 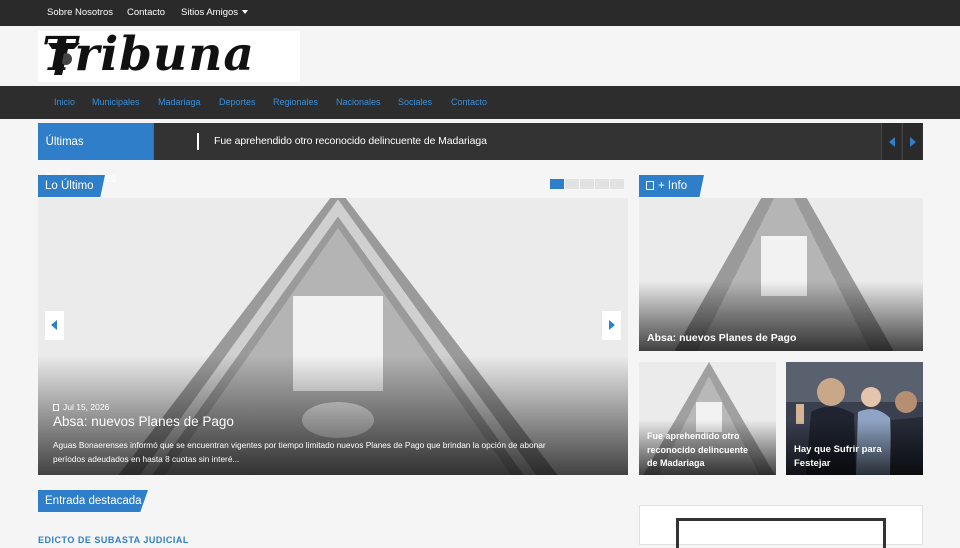 What do you see at coordinates (480, 56) in the screenshot?
I see `site-header: Tribuna` at bounding box center [480, 56].